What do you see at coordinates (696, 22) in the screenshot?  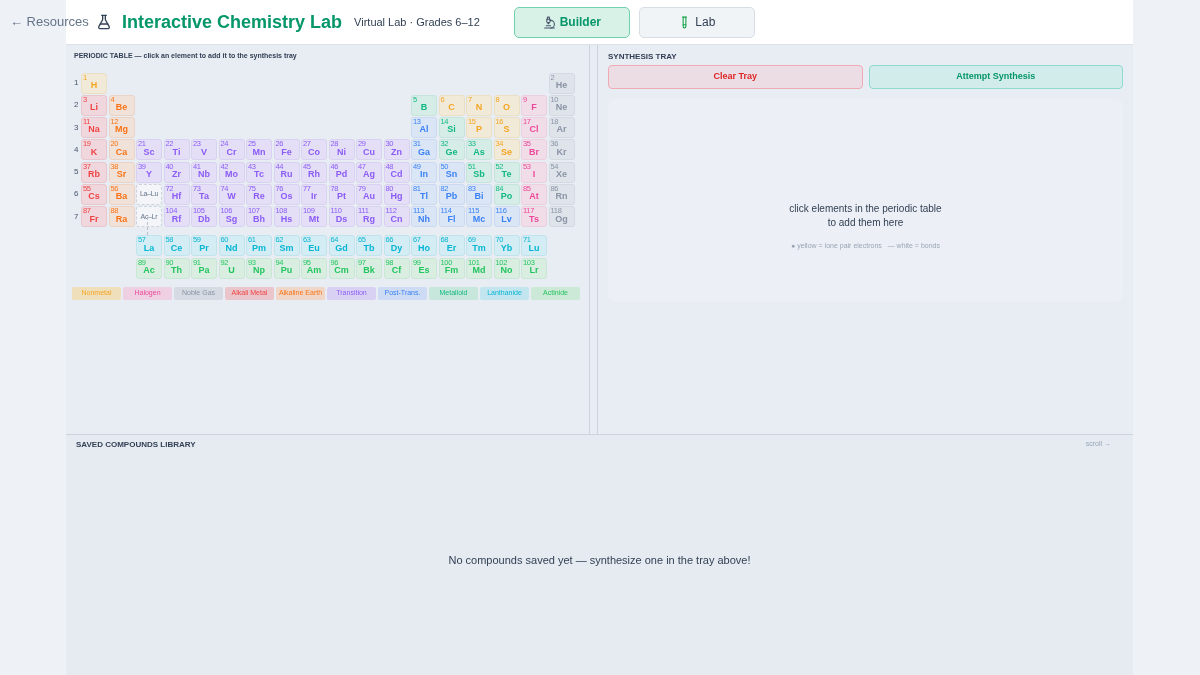 I see `mode-tab: Lab` at bounding box center [696, 22].